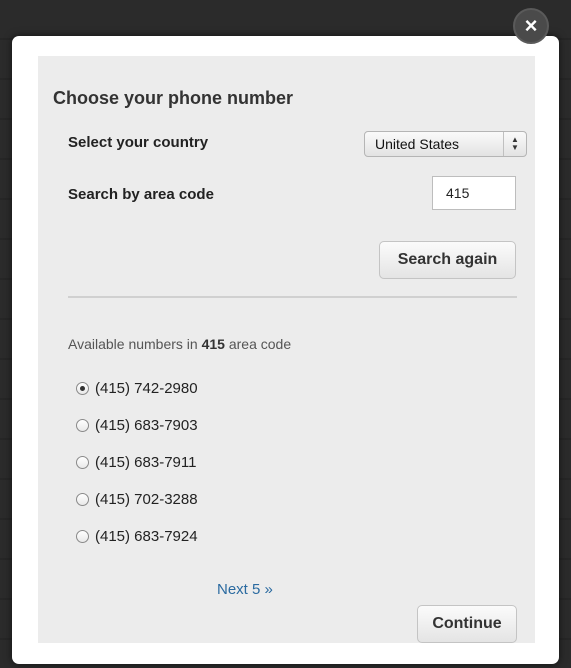  What do you see at coordinates (173, 98) in the screenshot?
I see `dialog-title: Choose your phone number` at bounding box center [173, 98].